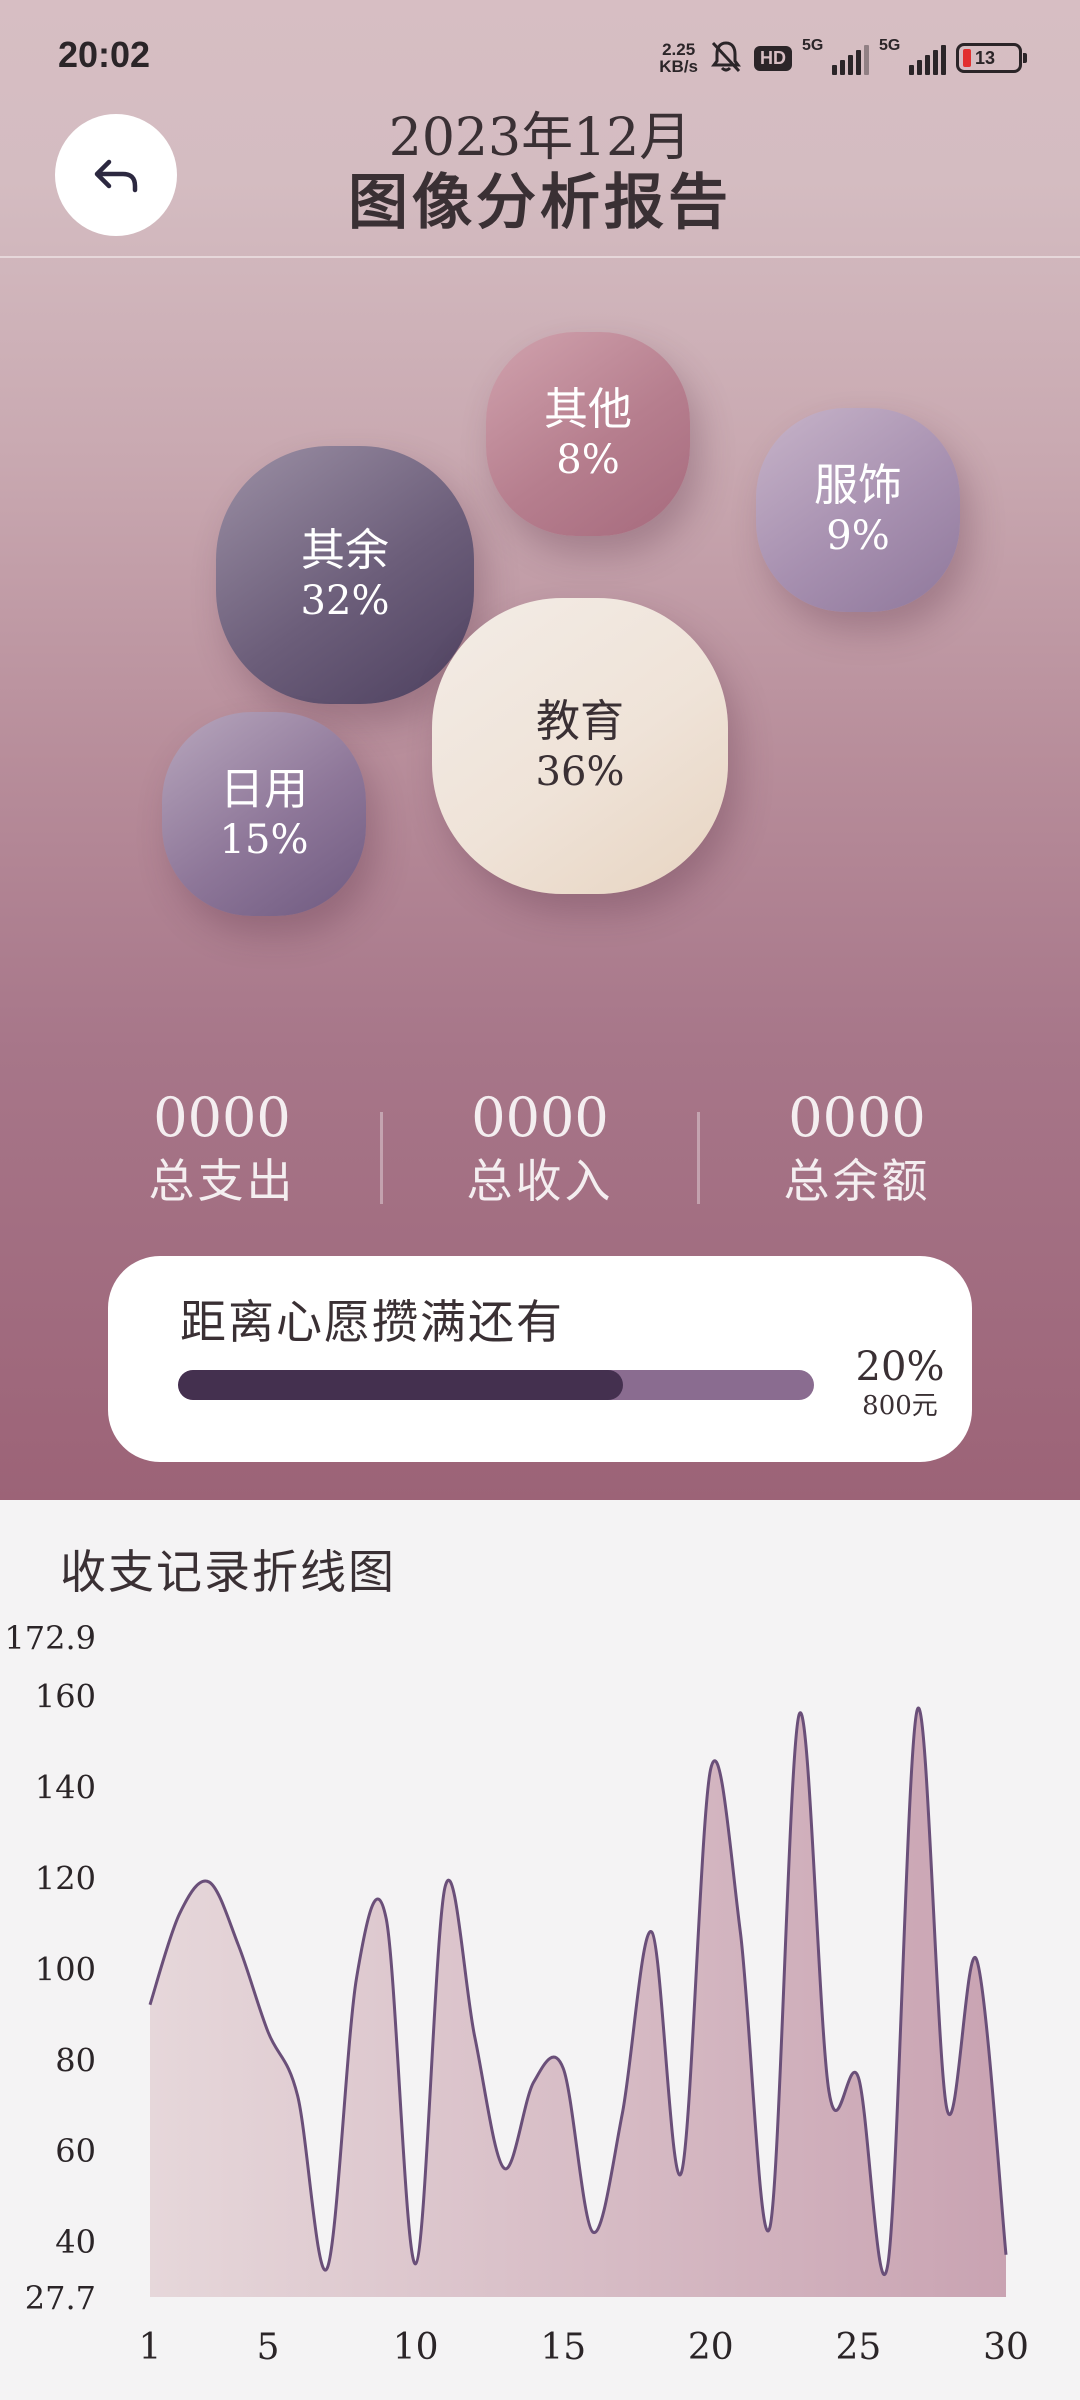 Image resolution: width=1080 pixels, height=2400 pixels. I want to click on total-income: 0000 总收入, so click(540, 1149).